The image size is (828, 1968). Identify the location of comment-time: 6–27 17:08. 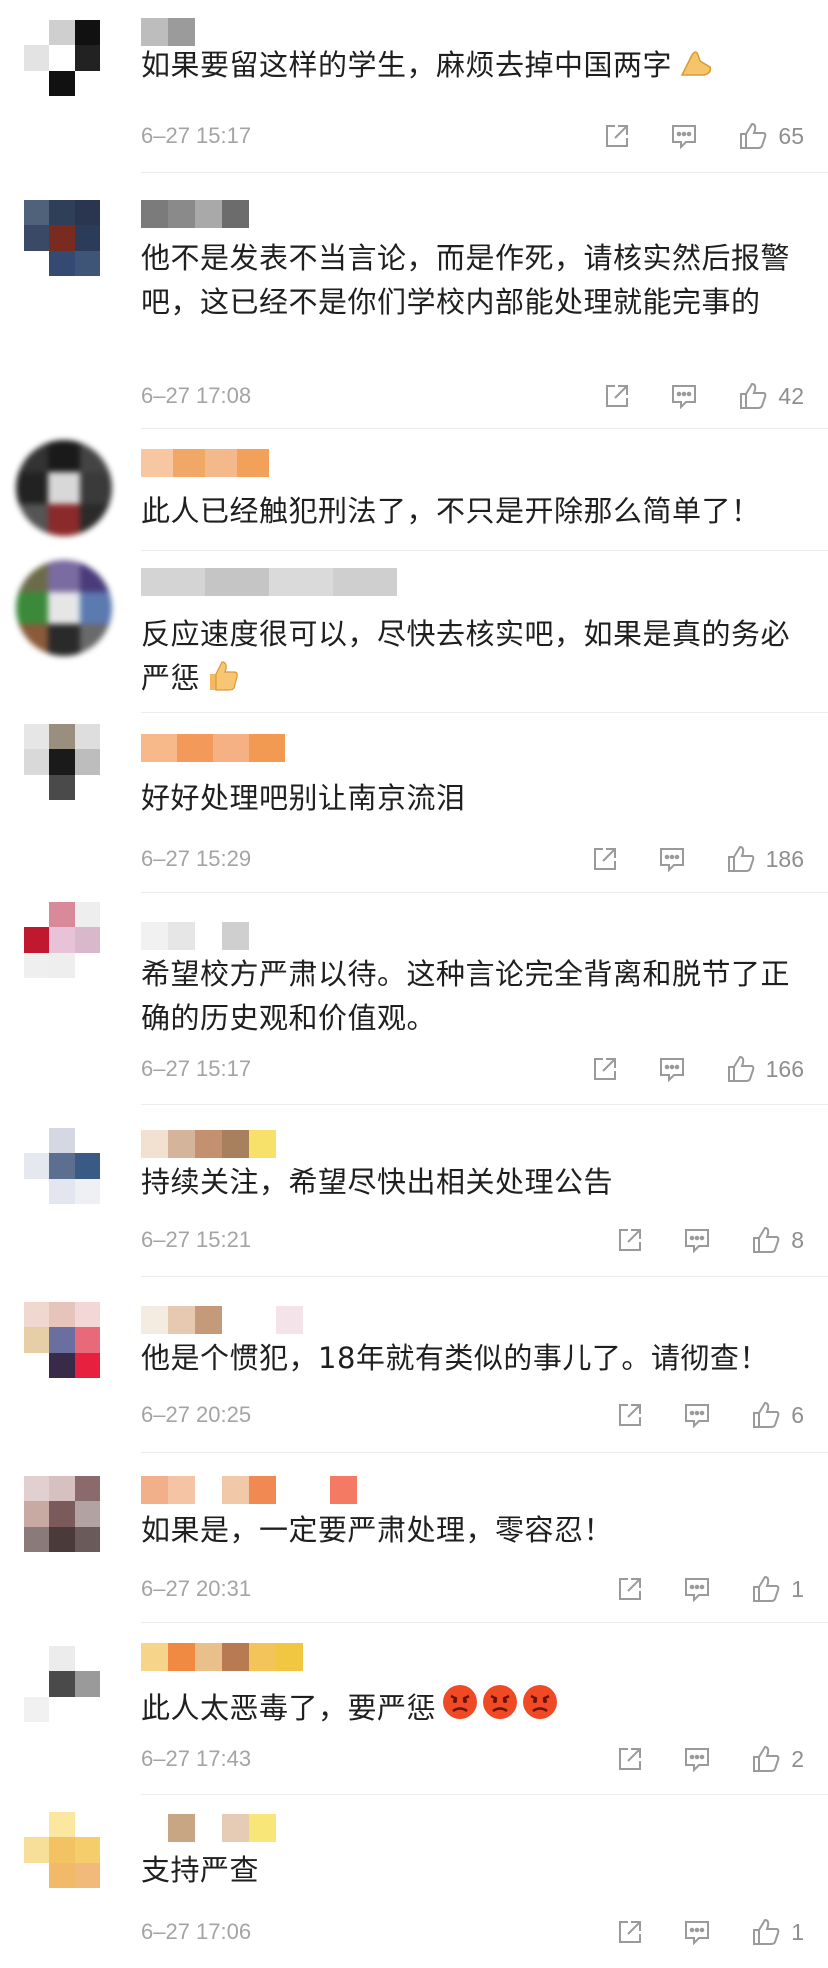
(196, 395).